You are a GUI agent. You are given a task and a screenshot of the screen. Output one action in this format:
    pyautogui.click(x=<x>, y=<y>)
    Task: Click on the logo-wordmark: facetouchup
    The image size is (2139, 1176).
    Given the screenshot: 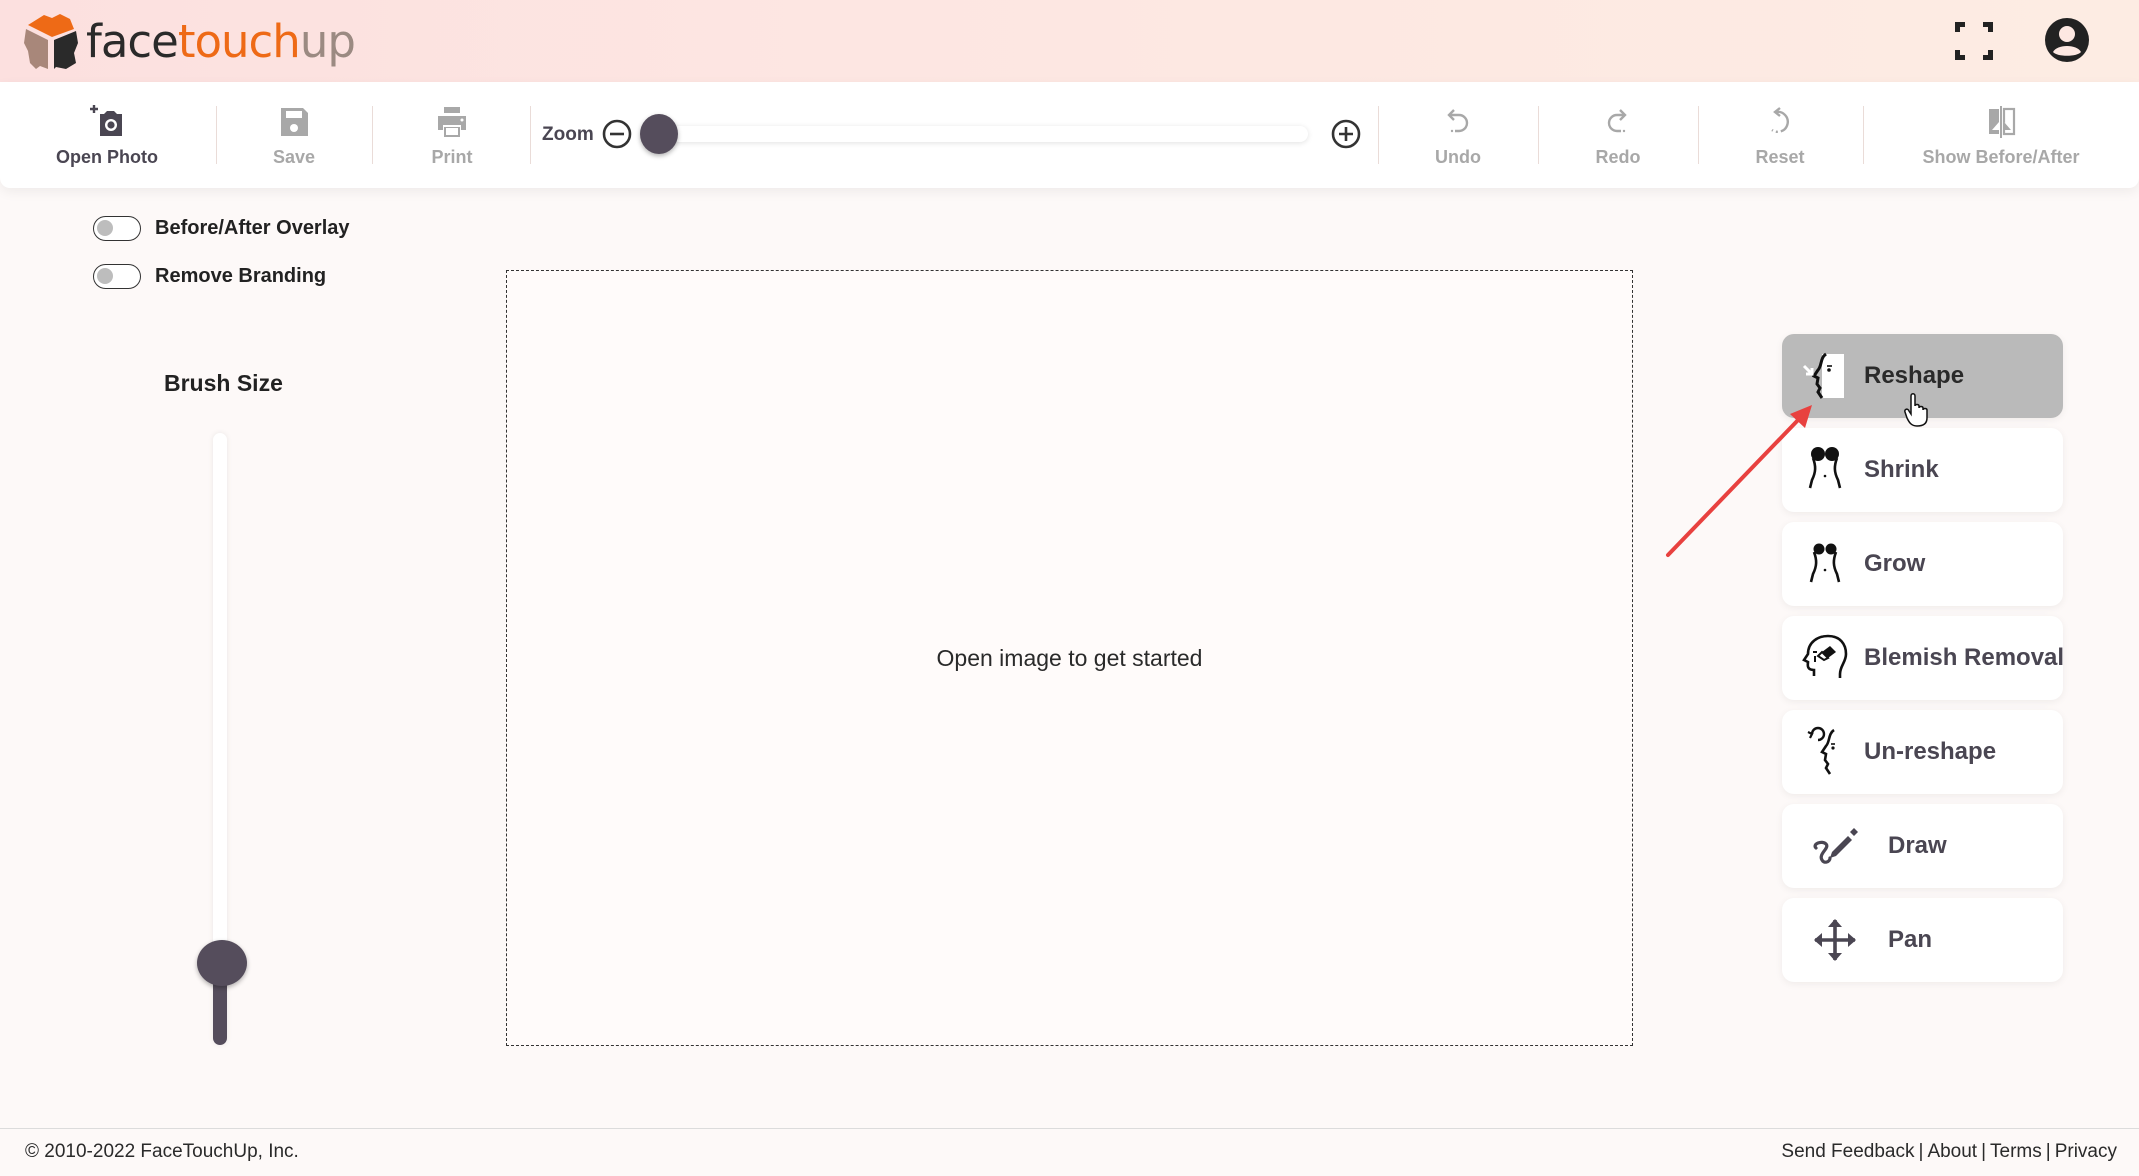 What is the action you would take?
    pyautogui.click(x=221, y=41)
    